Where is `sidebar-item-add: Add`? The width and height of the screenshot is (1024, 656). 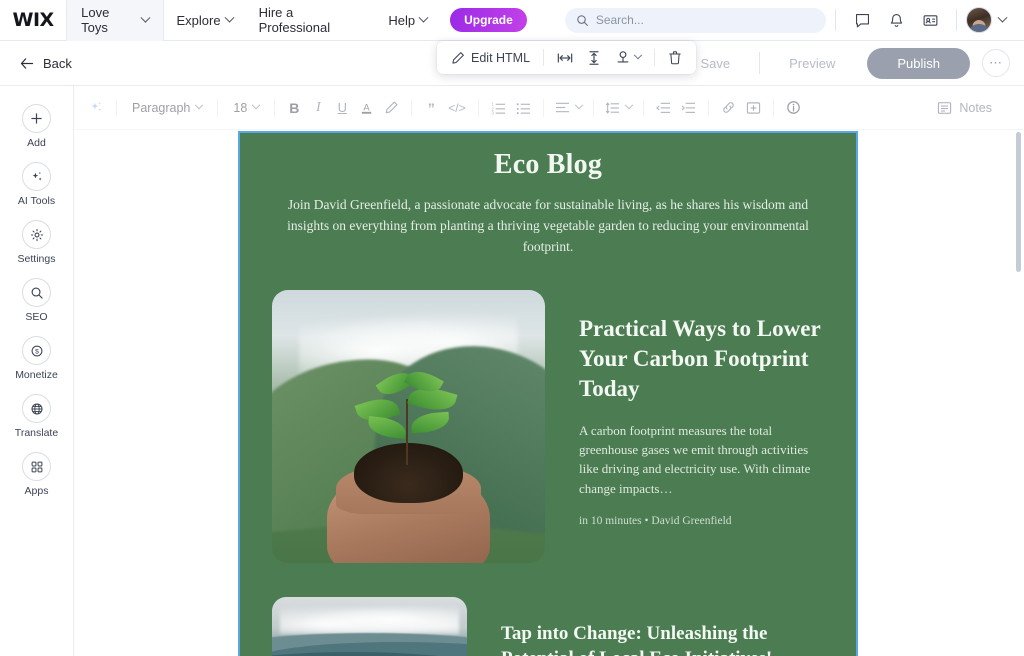 sidebar-item-add: Add is located at coordinates (37, 125).